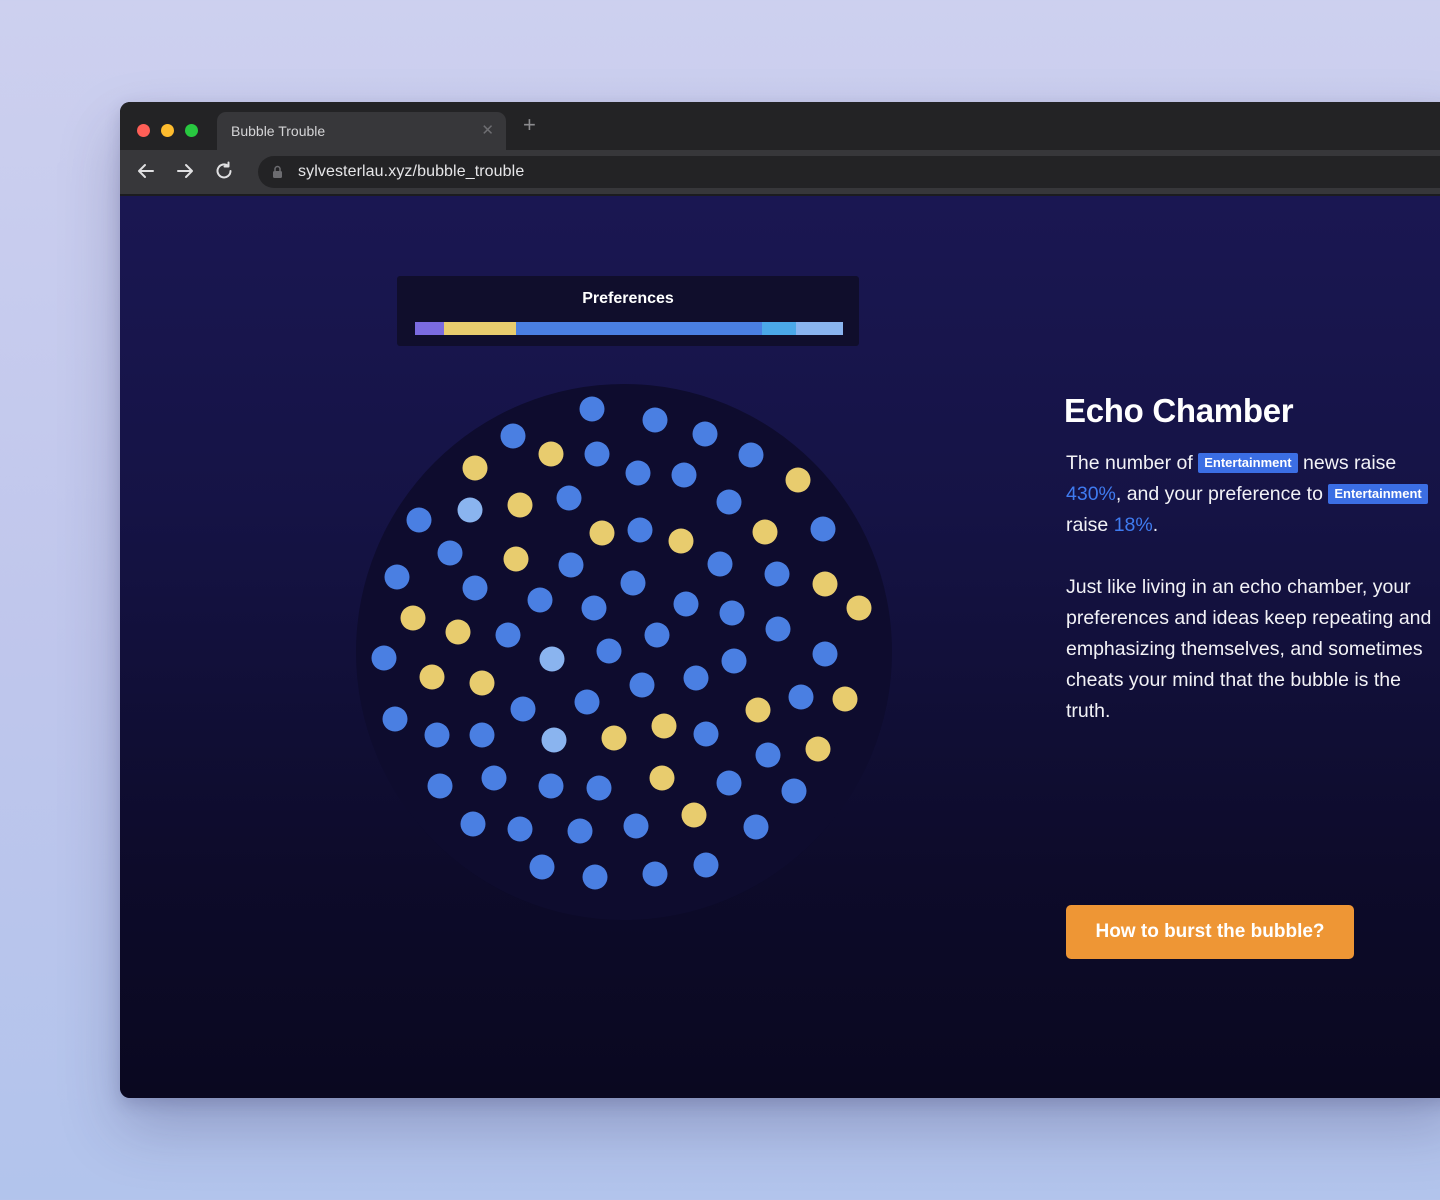 Image resolution: width=1440 pixels, height=1200 pixels. Describe the element at coordinates (143, 130) in the screenshot. I see `close-window-button` at that location.